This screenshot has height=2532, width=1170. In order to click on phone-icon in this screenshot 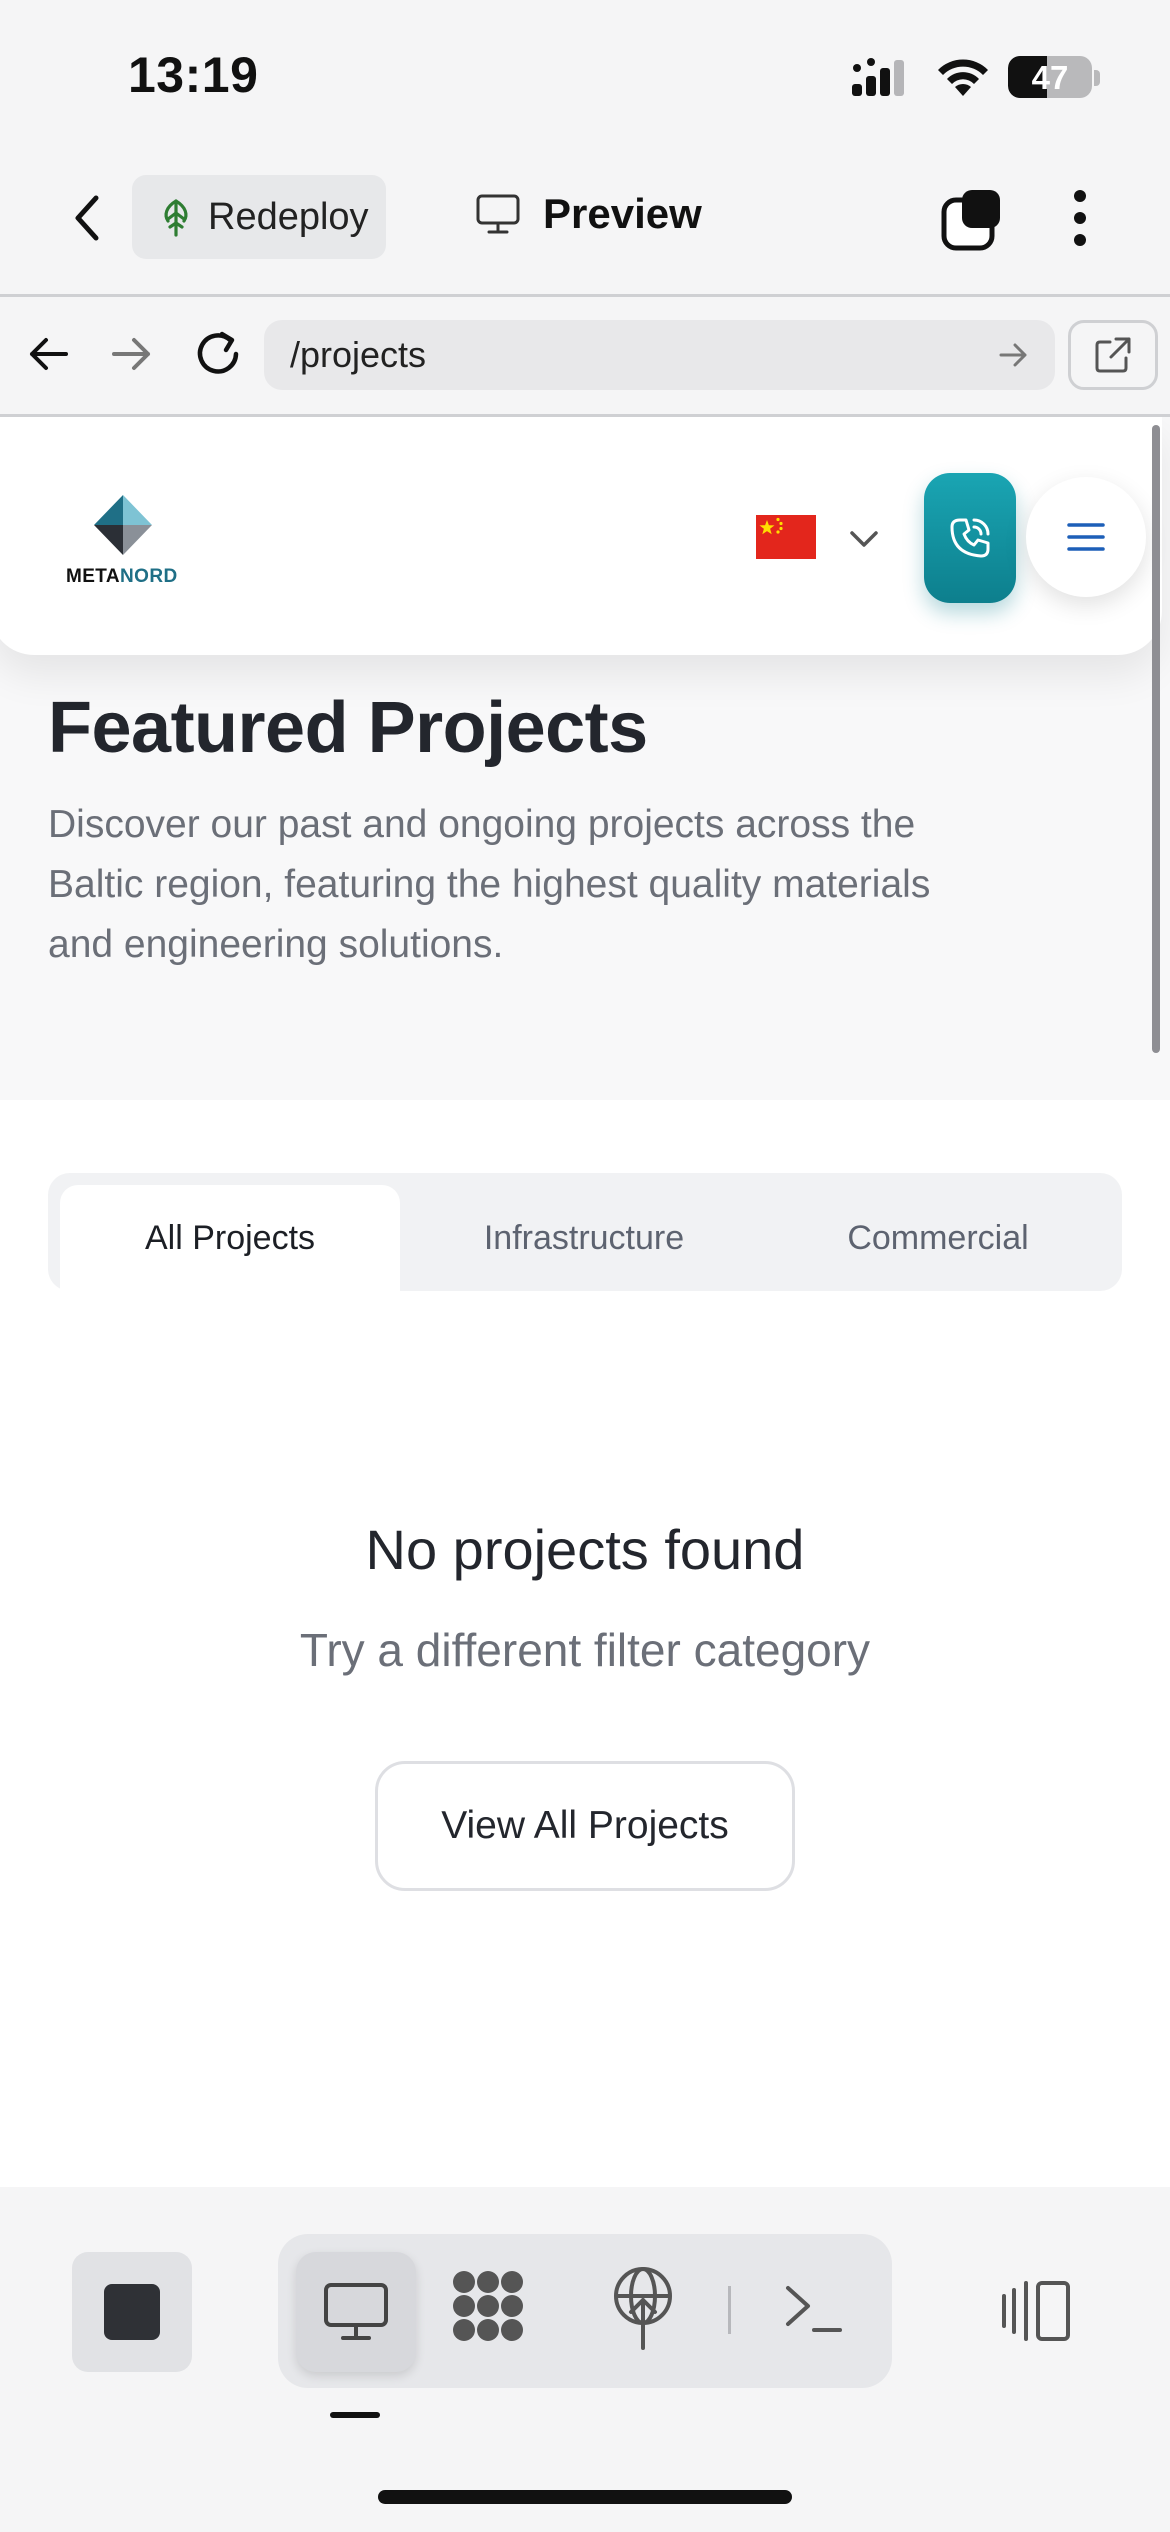, I will do `click(970, 538)`.